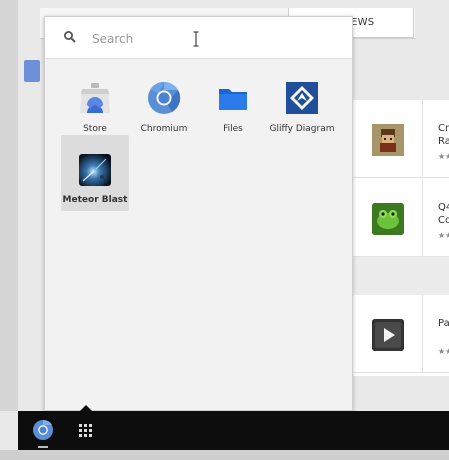 The width and height of the screenshot is (449, 460). I want to click on frog-icon, so click(388, 219).